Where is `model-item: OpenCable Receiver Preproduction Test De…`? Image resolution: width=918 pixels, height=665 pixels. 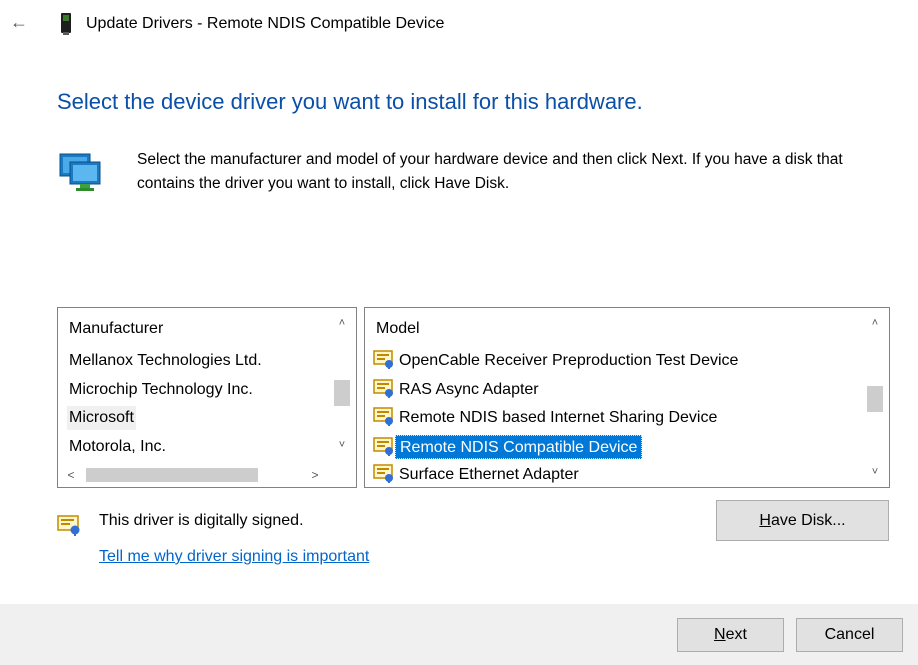
model-item: OpenCable Receiver Preproduction Test De… is located at coordinates (555, 361).